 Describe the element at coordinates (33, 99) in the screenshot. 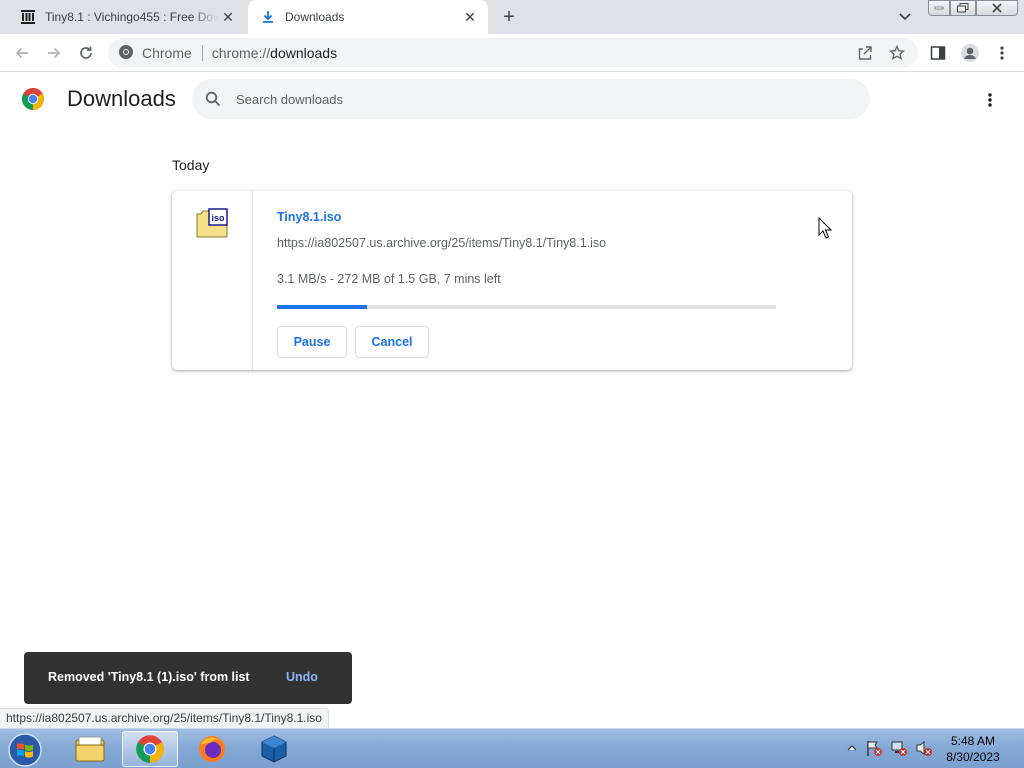

I see `chrome-logo-icon` at that location.